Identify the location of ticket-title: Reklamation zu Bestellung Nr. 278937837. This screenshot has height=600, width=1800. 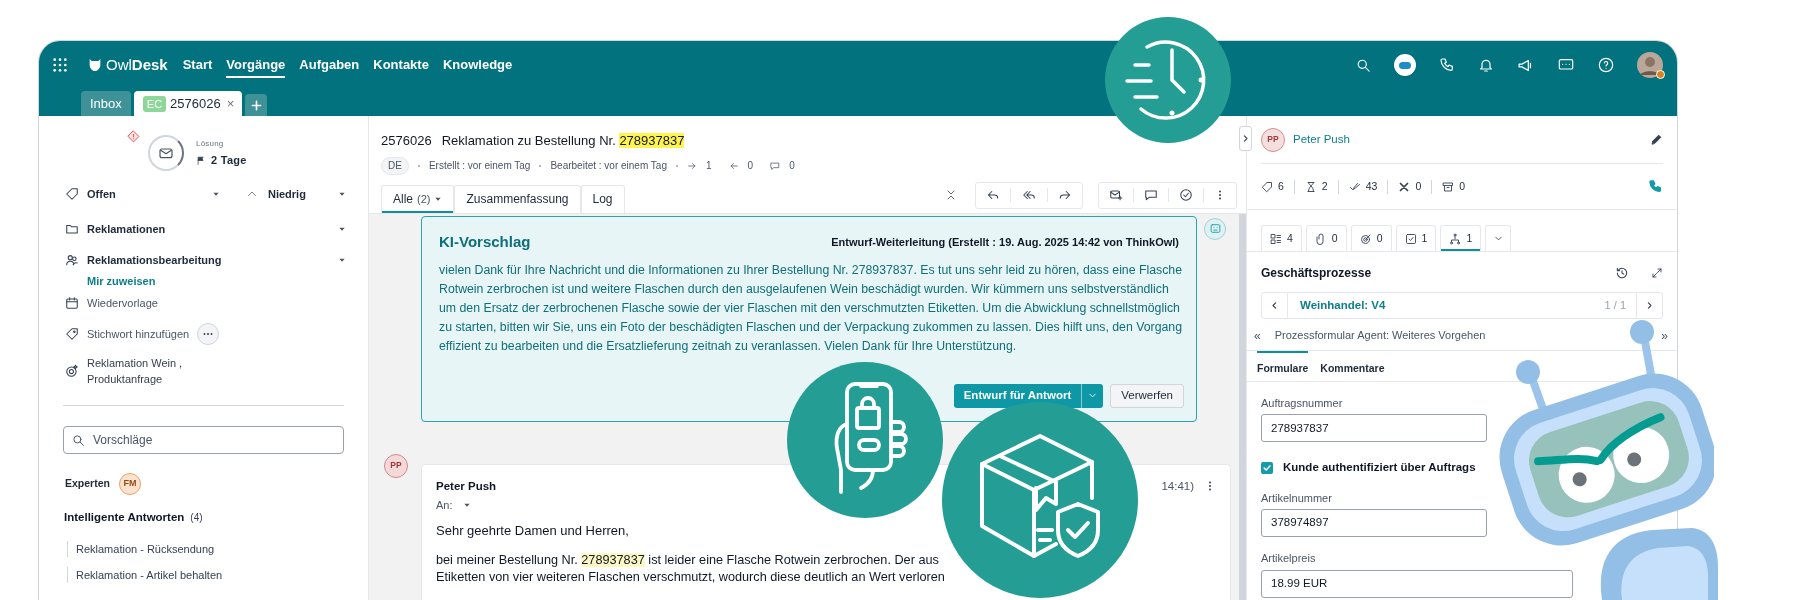
(563, 141).